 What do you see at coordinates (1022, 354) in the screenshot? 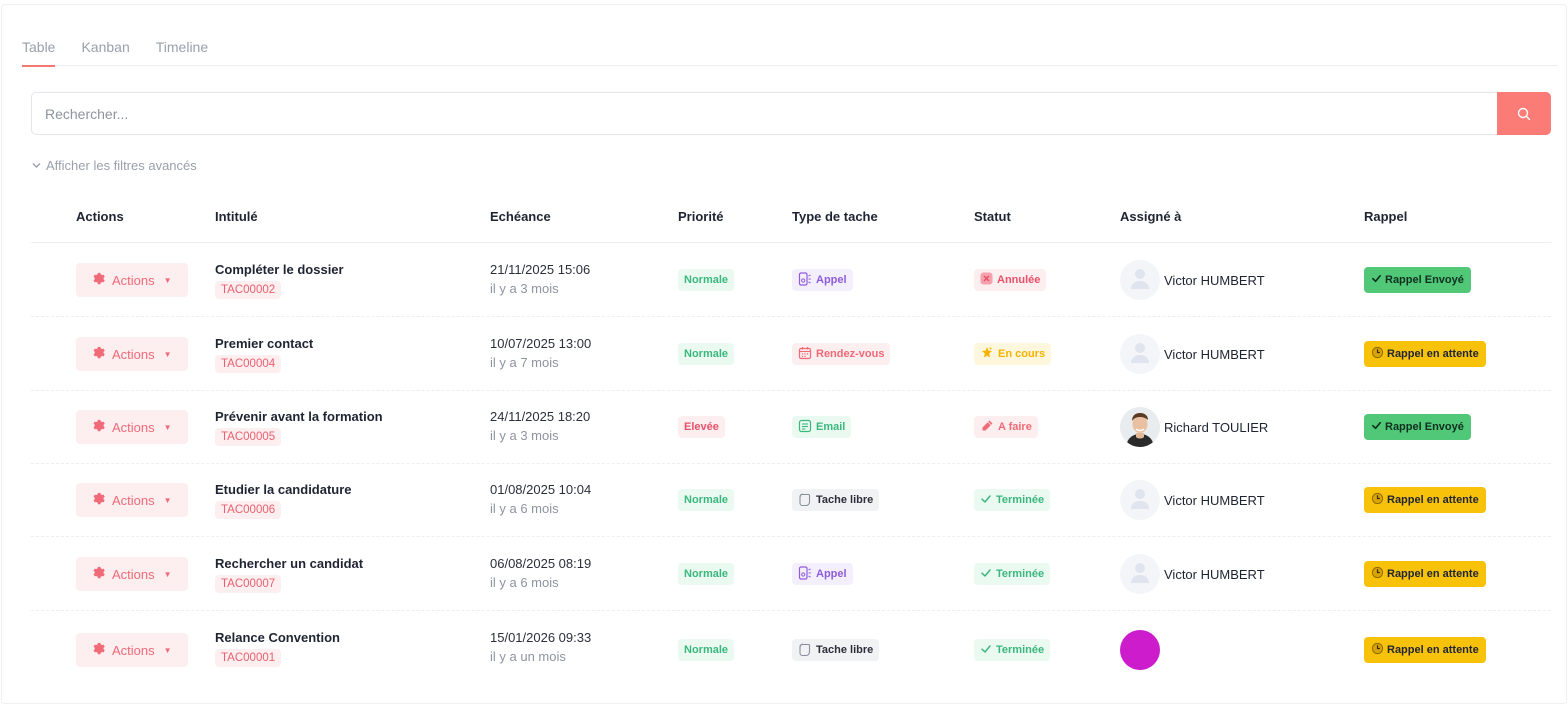
I see `status-label: En cours` at bounding box center [1022, 354].